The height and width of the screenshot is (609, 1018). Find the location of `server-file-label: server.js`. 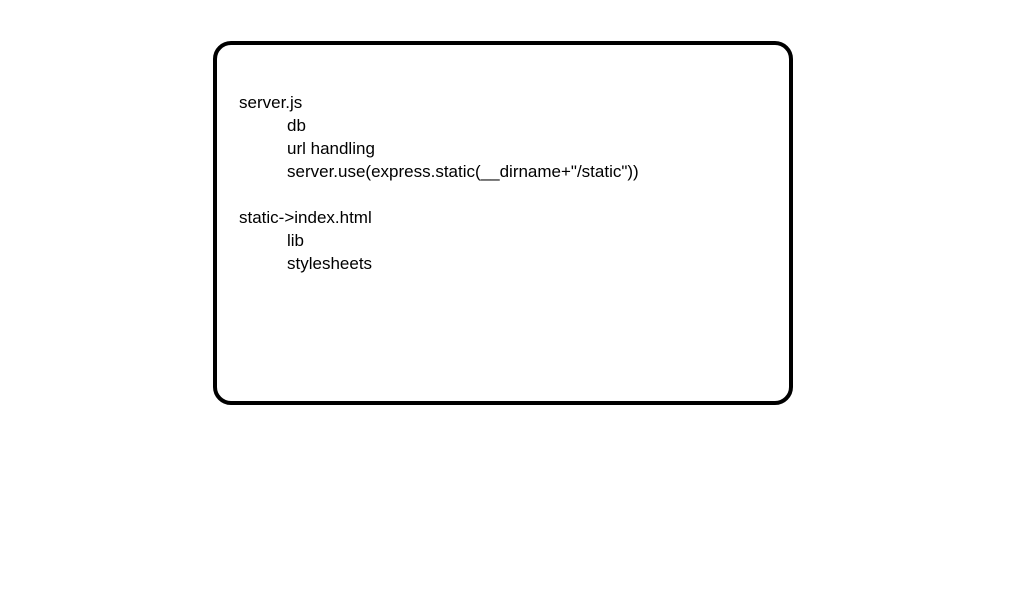

server-file-label: server.js is located at coordinates (271, 102).